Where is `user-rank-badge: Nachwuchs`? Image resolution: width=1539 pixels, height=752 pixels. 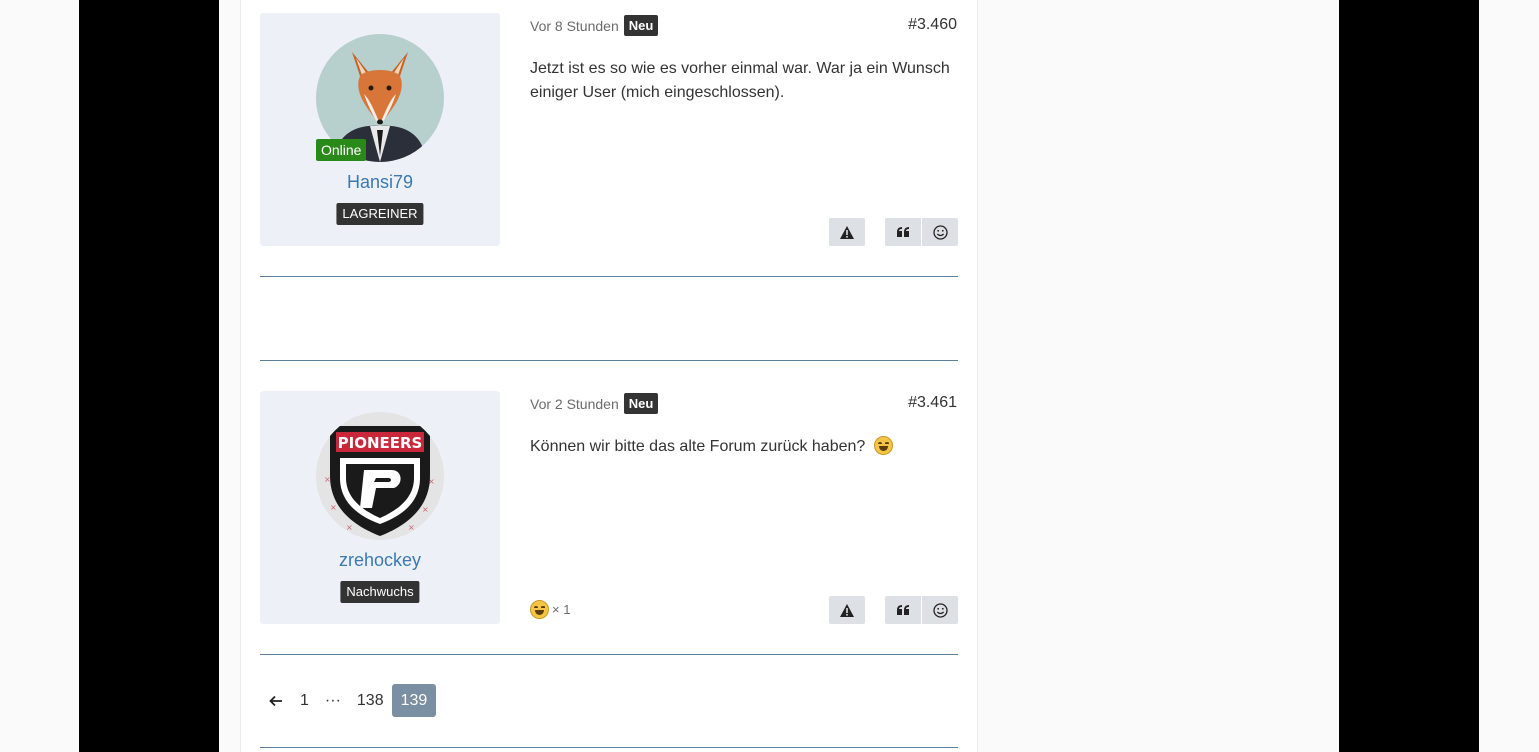 user-rank-badge: Nachwuchs is located at coordinates (380, 592).